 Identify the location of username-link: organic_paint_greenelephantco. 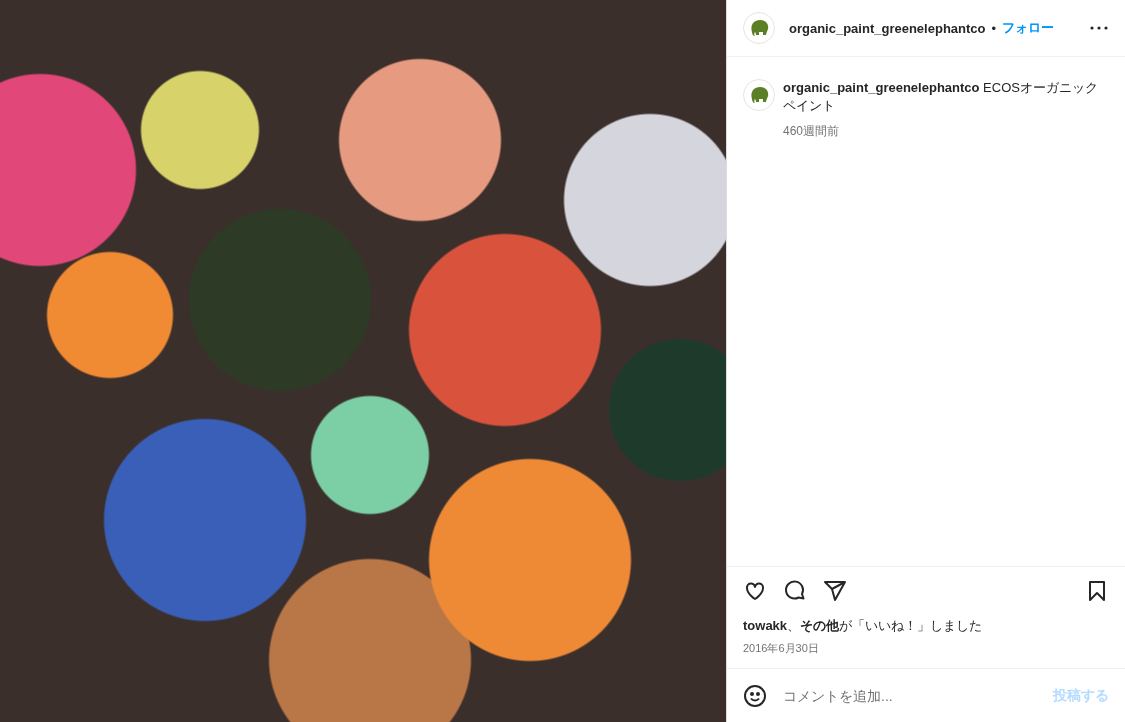
(887, 28).